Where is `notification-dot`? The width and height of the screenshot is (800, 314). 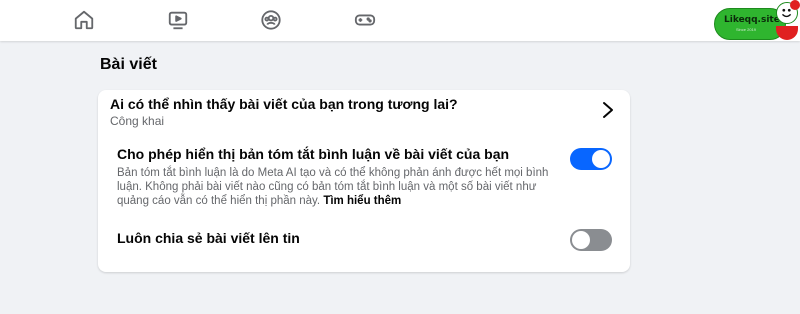 notification-dot is located at coordinates (795, 5).